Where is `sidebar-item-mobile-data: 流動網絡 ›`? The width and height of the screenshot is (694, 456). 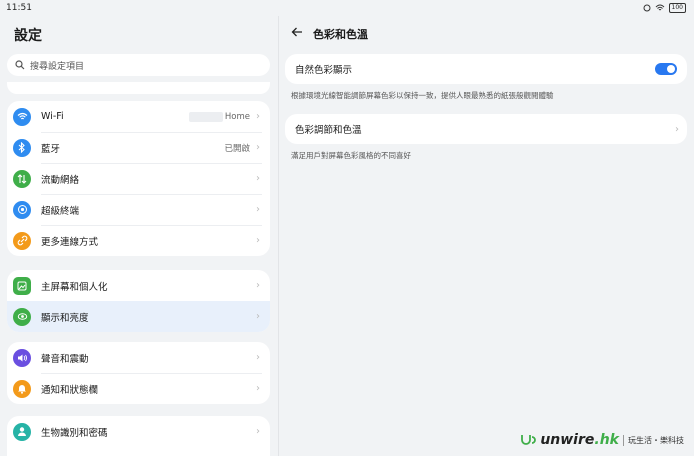 sidebar-item-mobile-data: 流動網絡 › is located at coordinates (138, 178).